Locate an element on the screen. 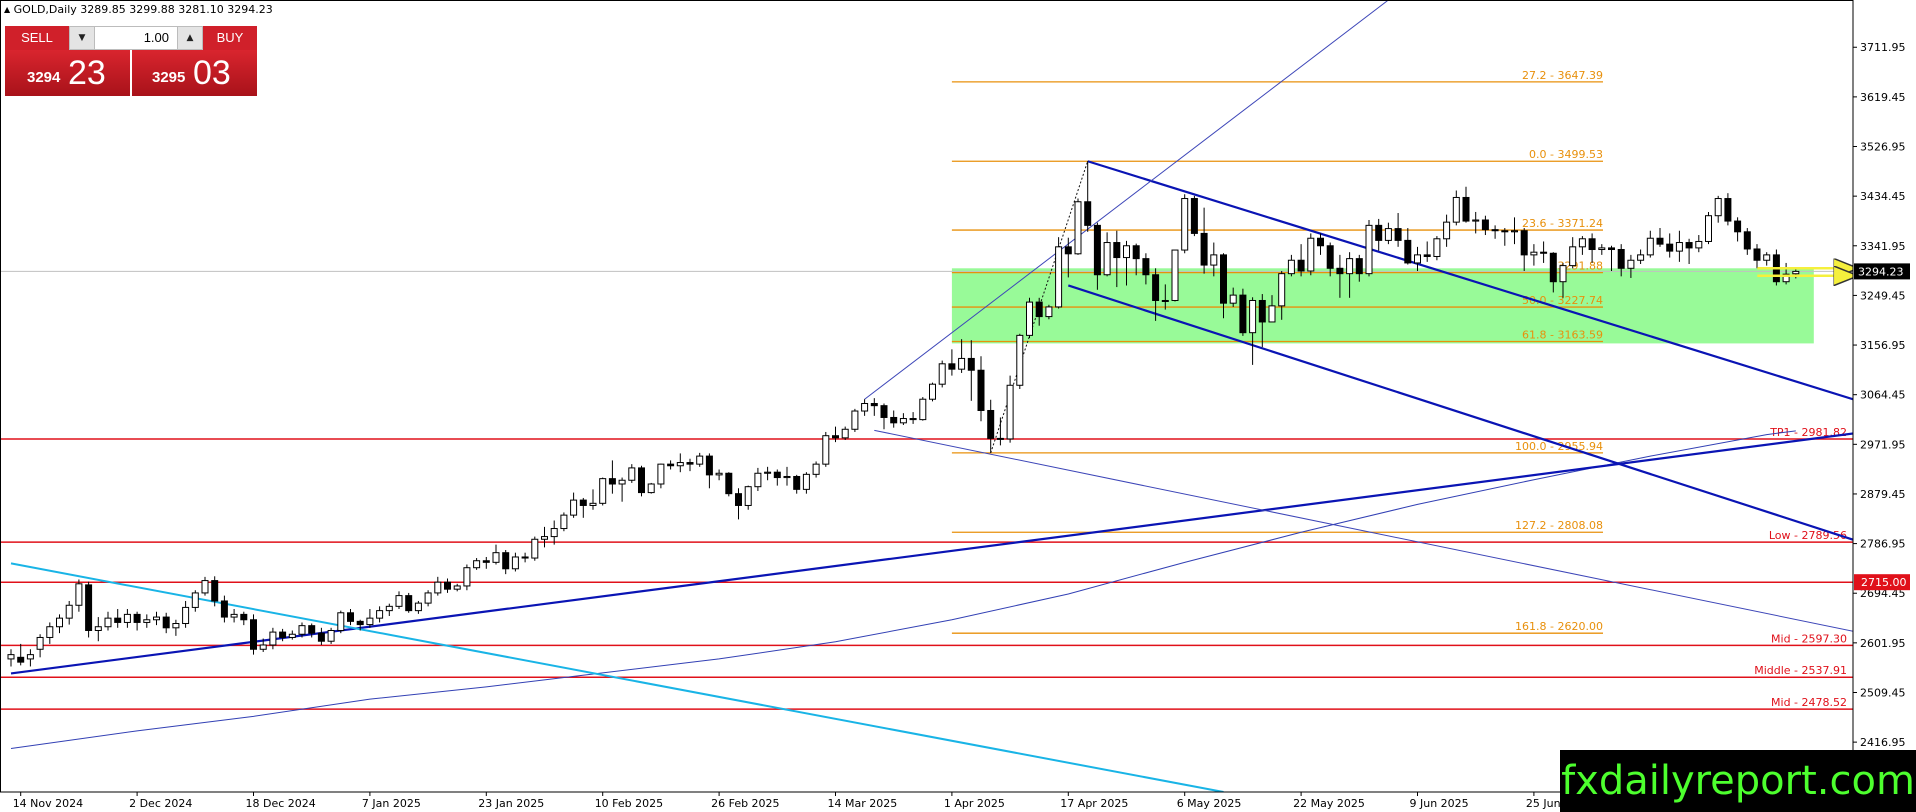 This screenshot has width=1916, height=812. time-tick-label: 22 May 2025 is located at coordinates (1329, 803).